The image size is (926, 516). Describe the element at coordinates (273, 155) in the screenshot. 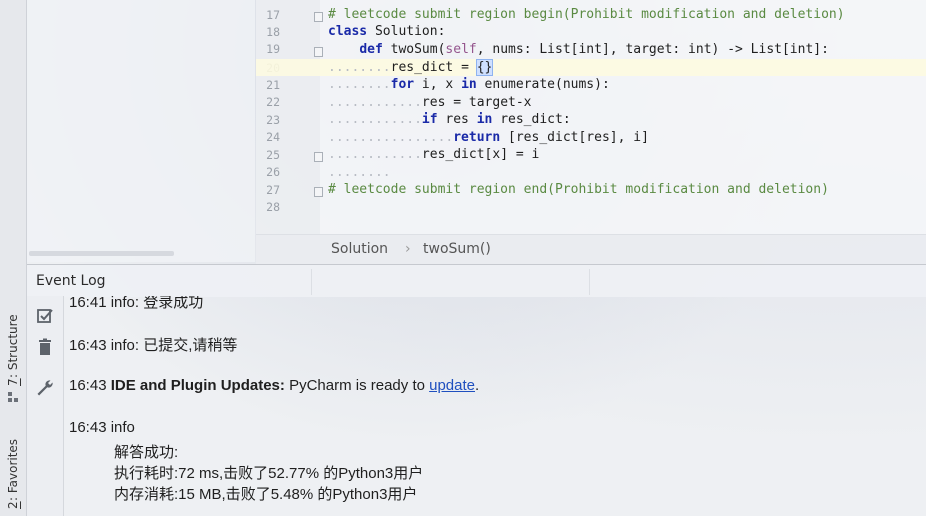

I see `line-number: 25` at that location.